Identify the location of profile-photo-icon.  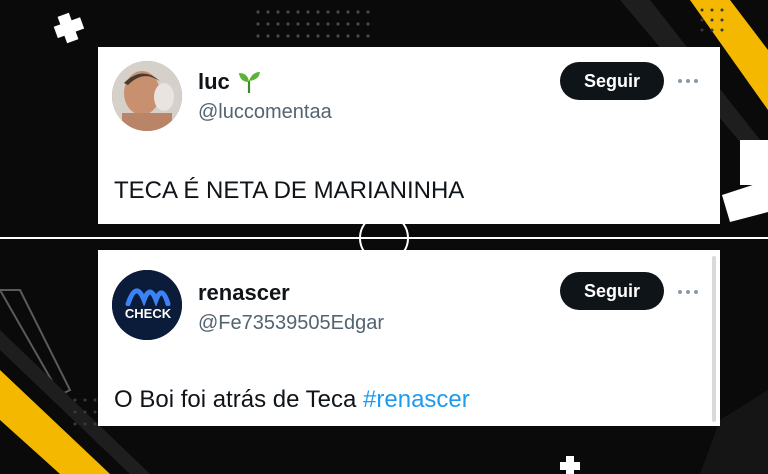
(147, 96).